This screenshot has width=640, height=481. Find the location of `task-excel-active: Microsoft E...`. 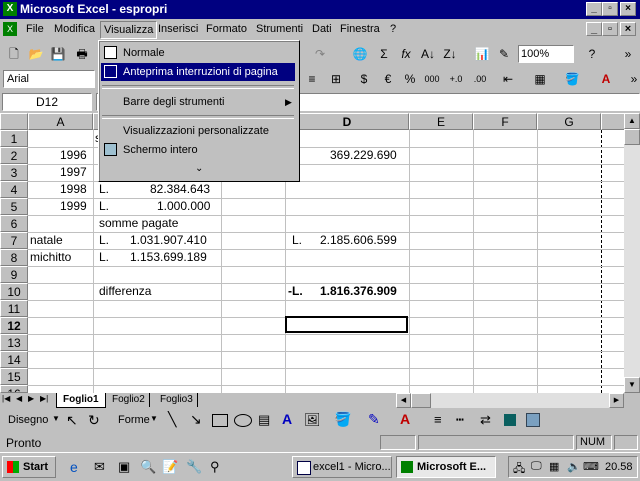

task-excel-active: Microsoft E... is located at coordinates (446, 467).